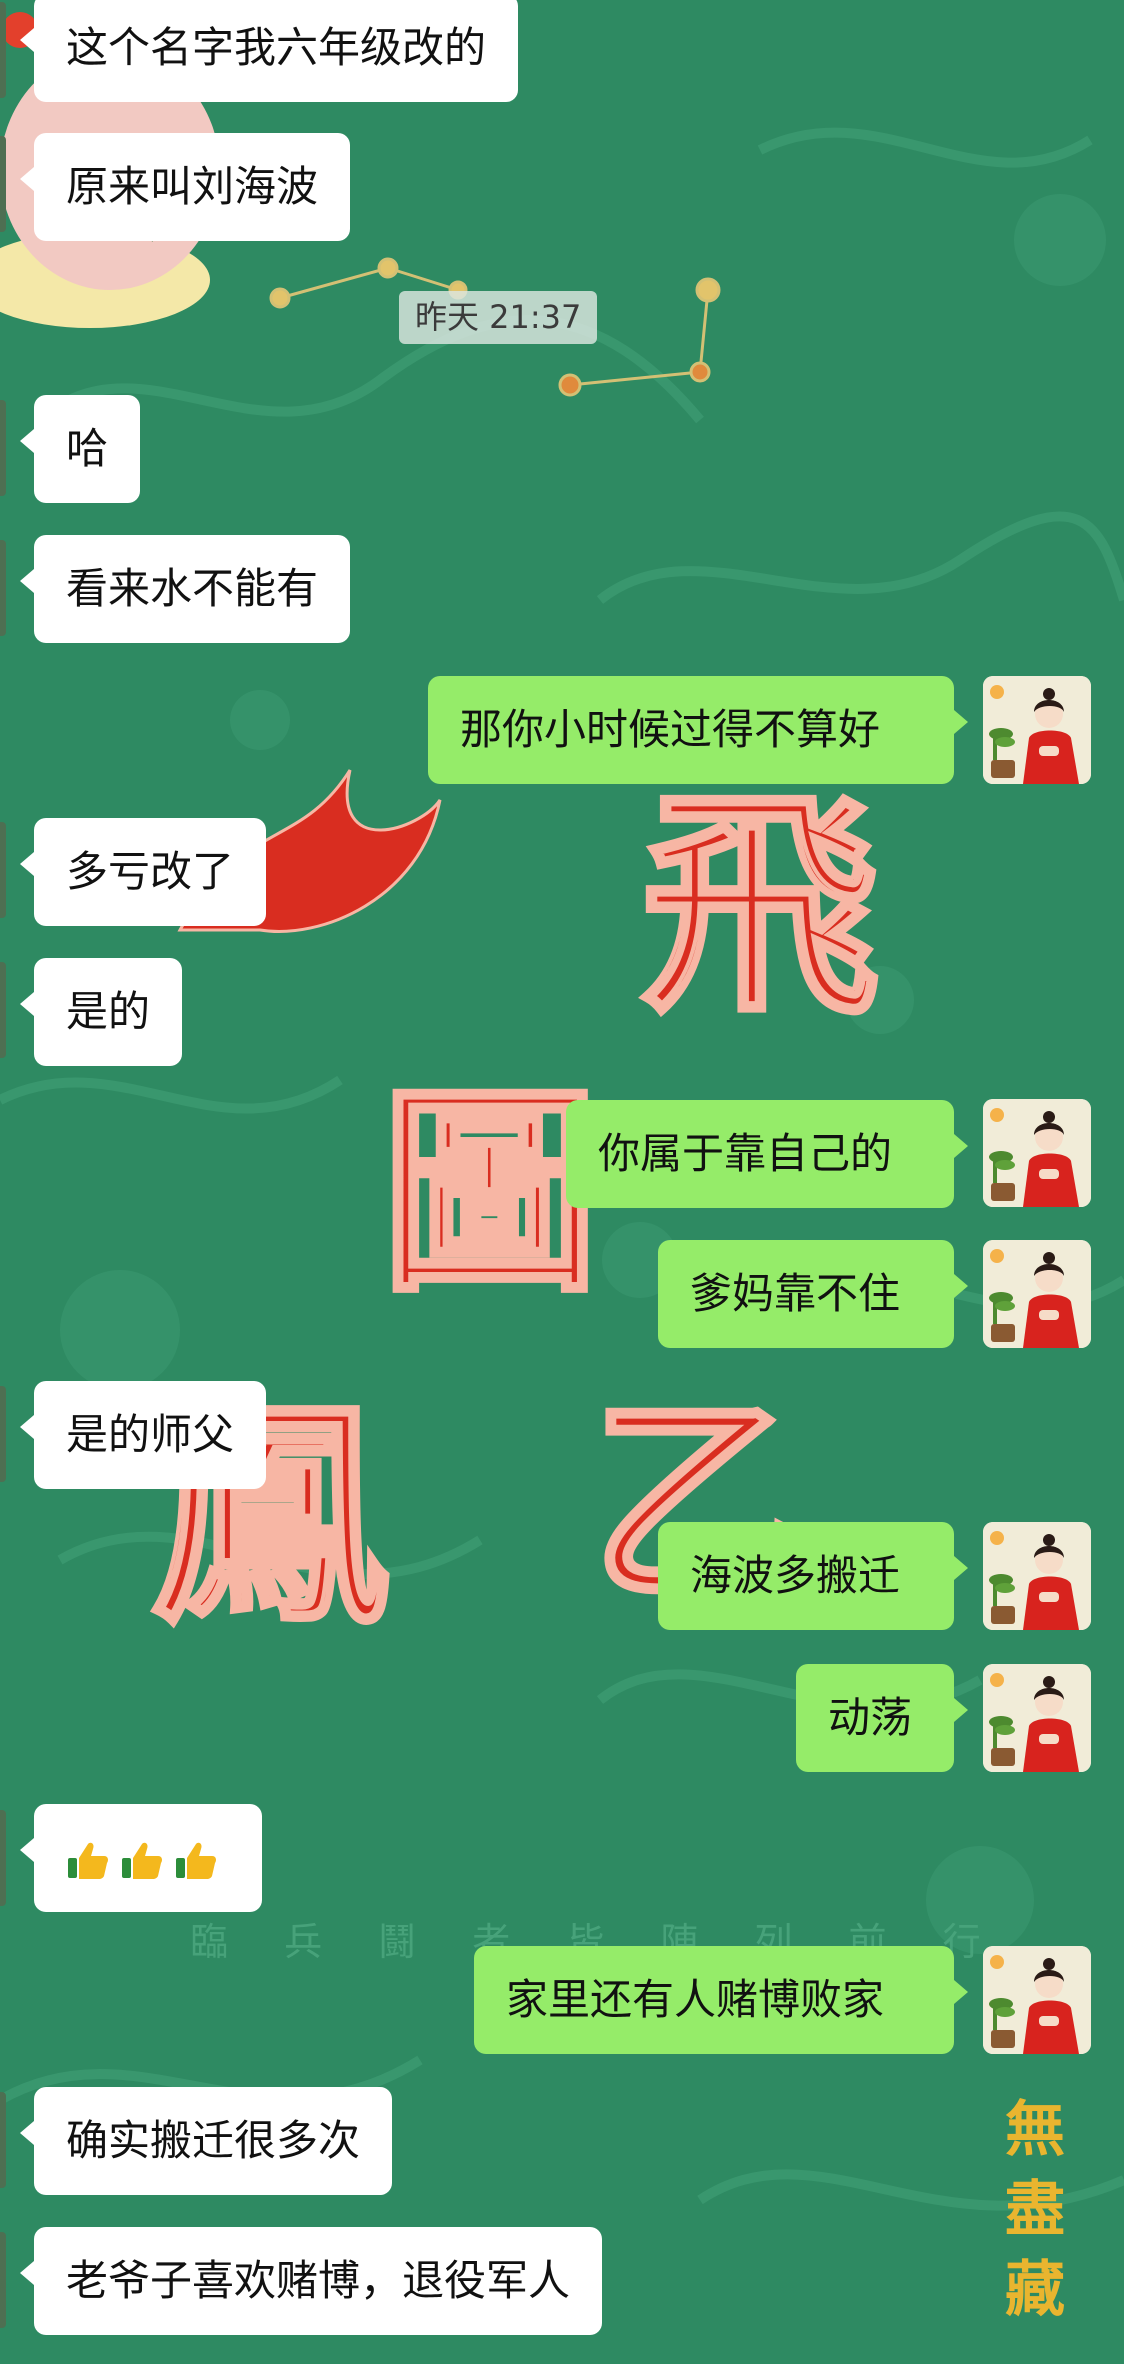 Image resolution: width=1124 pixels, height=2364 pixels. What do you see at coordinates (269, 51) in the screenshot?
I see `message-incoming: 这个名字我六年级改的` at bounding box center [269, 51].